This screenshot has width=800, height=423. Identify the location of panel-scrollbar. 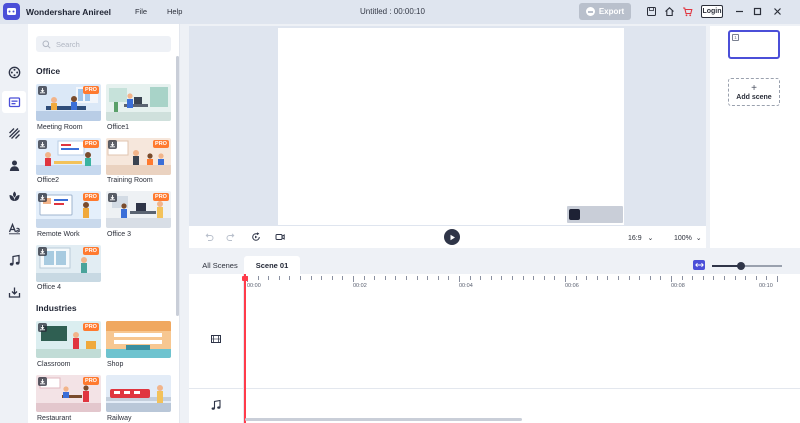
(177, 186).